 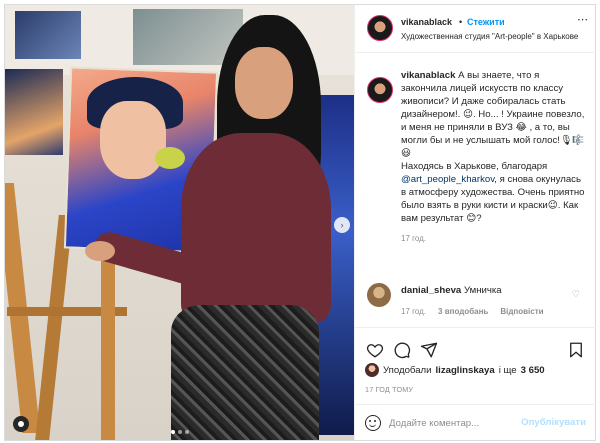 What do you see at coordinates (100, 251) in the screenshot?
I see `woman-hand` at bounding box center [100, 251].